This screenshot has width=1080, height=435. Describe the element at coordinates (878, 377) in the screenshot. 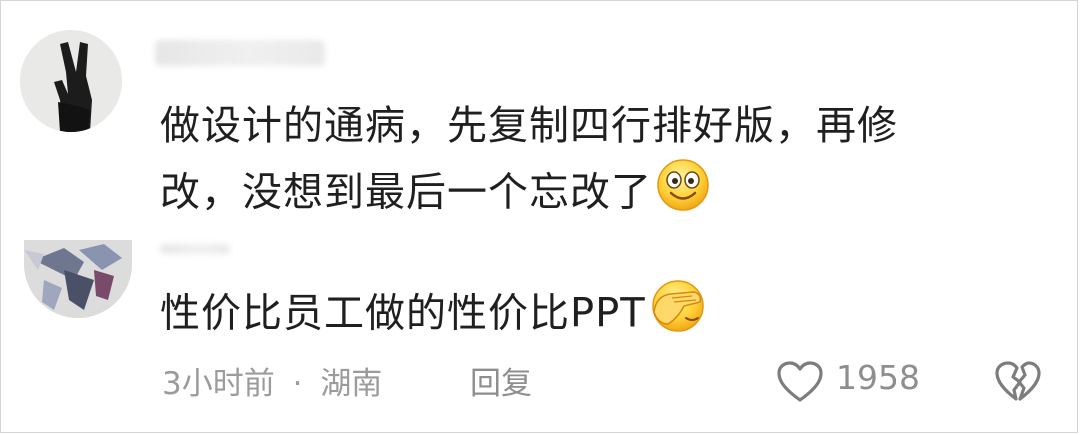

I see `like-count: 1958` at that location.